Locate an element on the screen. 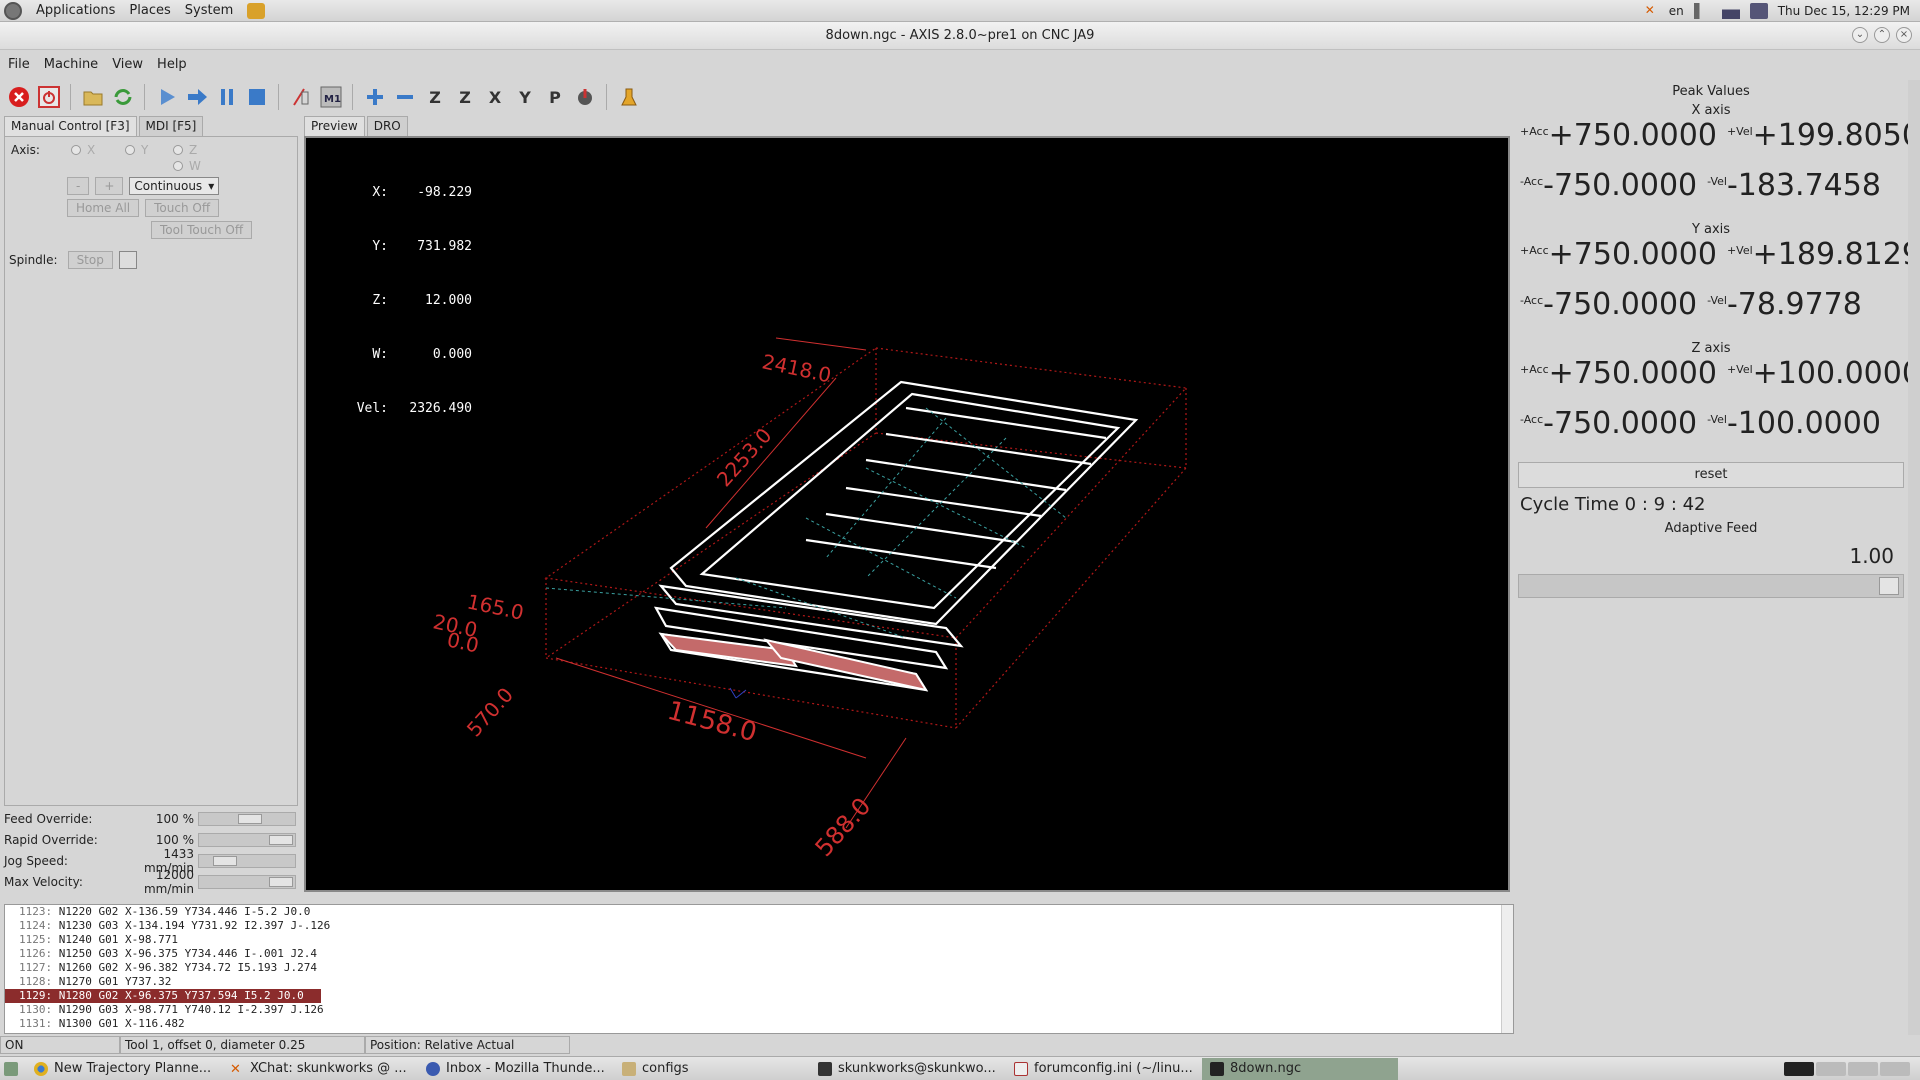 The height and width of the screenshot is (1080, 1920). jog-mode-select: Continuous ▾ is located at coordinates (174, 186).